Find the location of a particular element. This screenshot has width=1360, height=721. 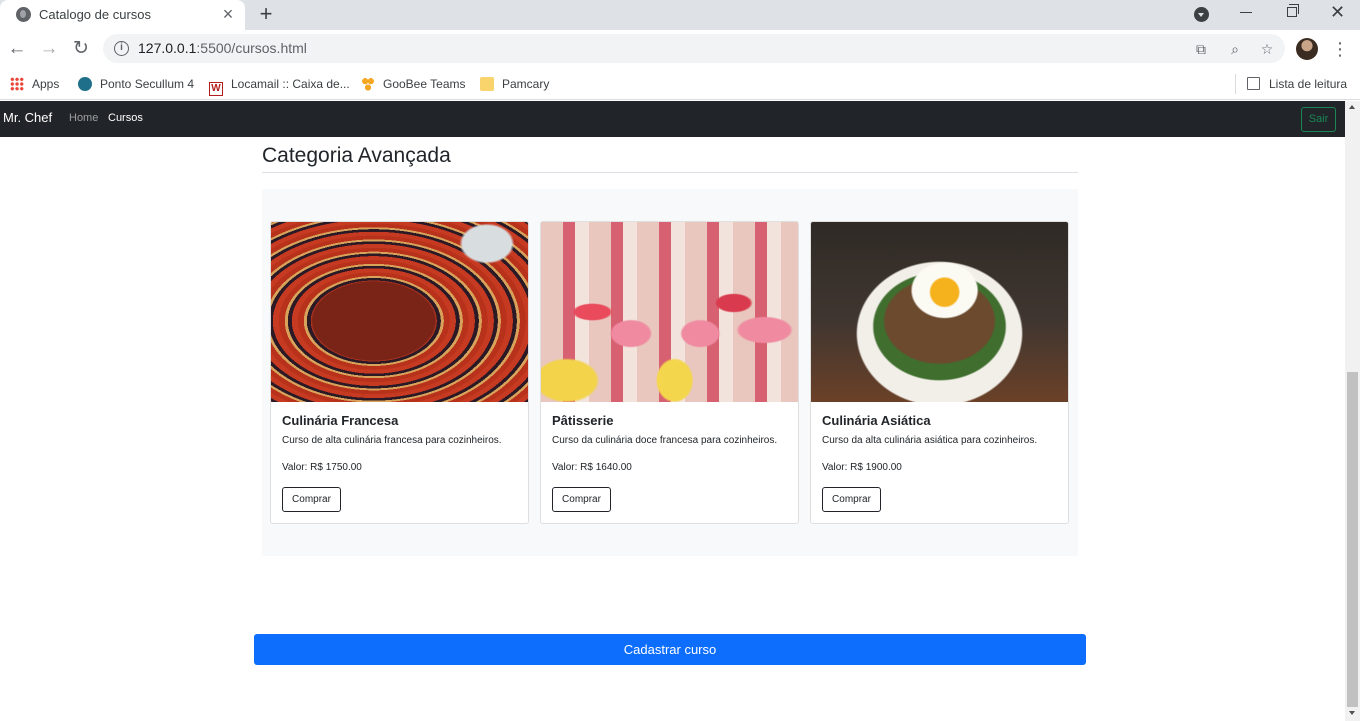

scrollbar-thumb is located at coordinates (1352, 539).